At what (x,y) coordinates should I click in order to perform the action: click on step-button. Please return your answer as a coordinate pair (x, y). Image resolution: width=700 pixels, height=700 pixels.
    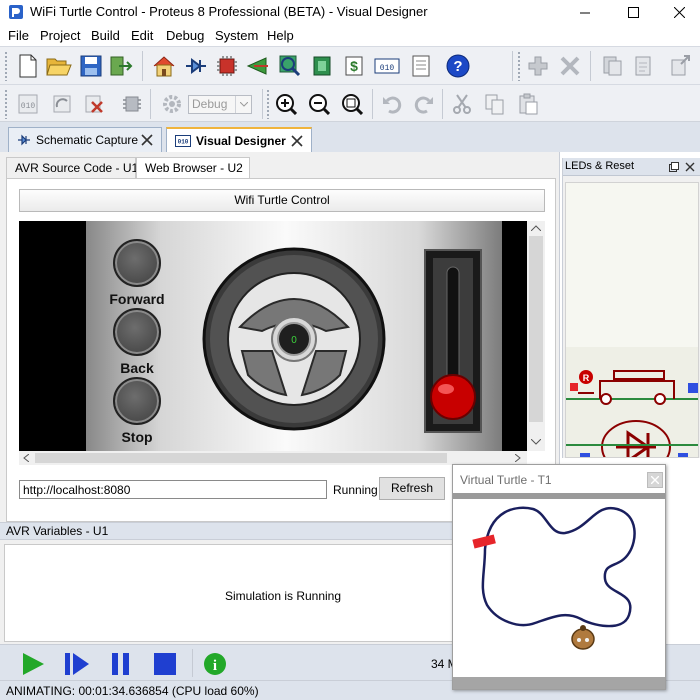
    Looking at the image, I should click on (77, 664).